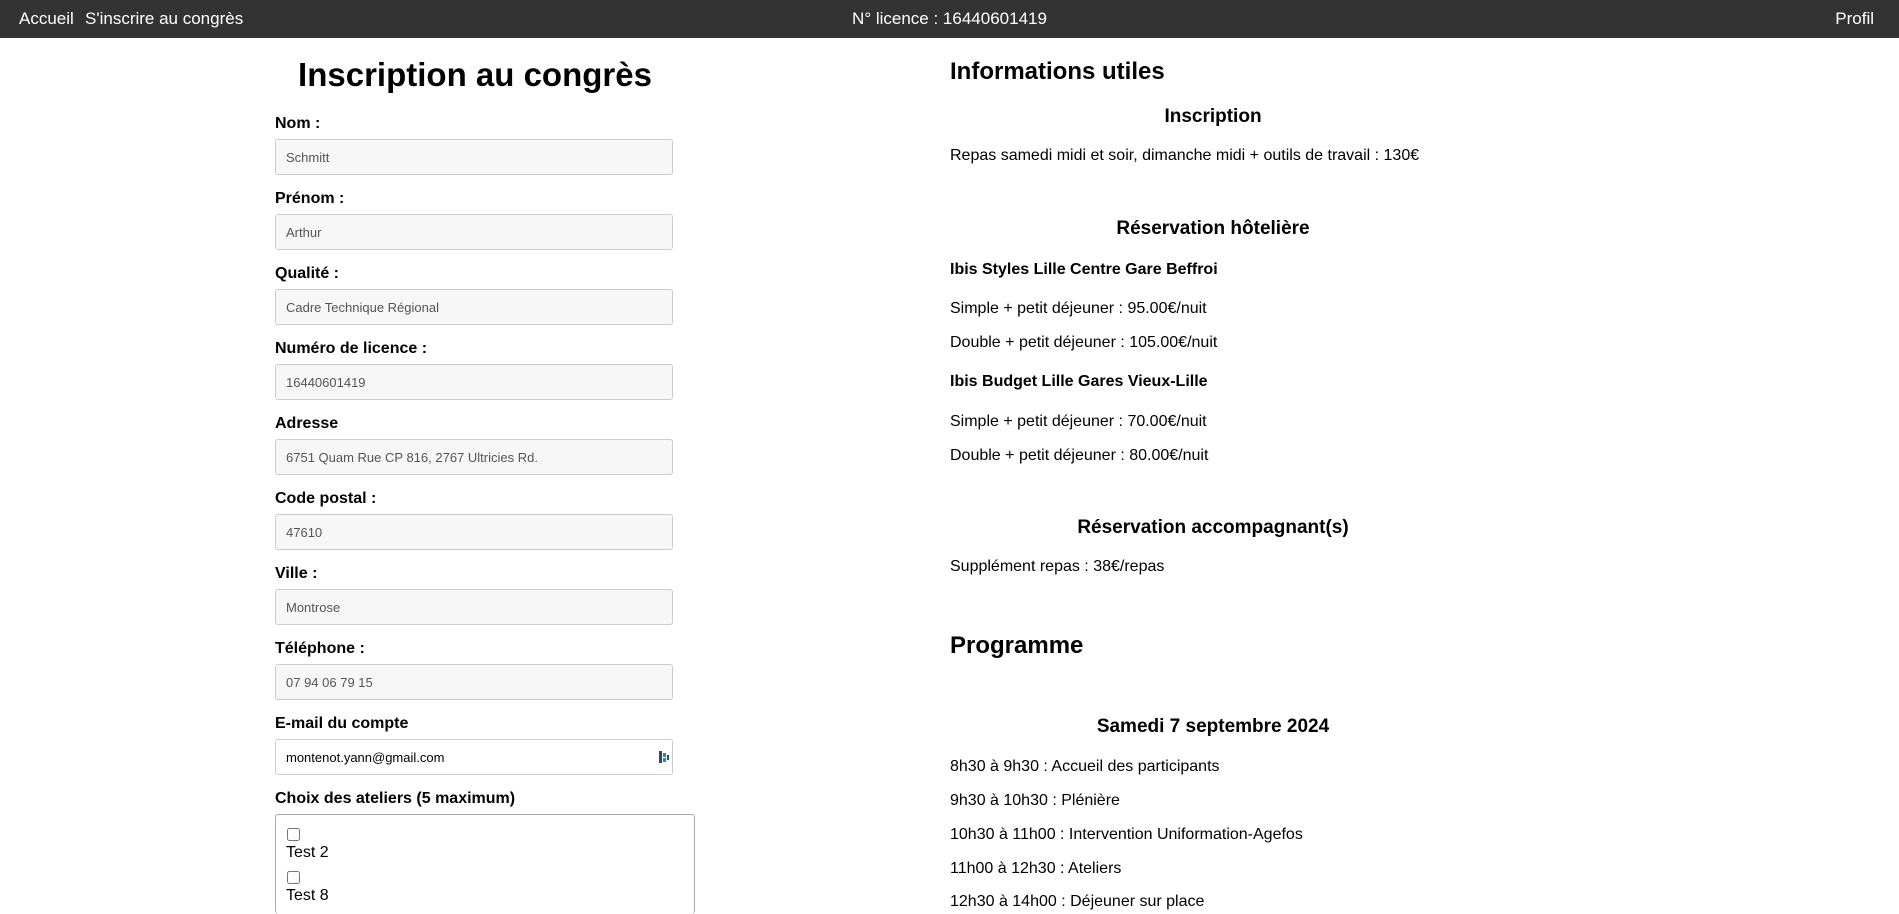  Describe the element at coordinates (1078, 421) in the screenshot. I see `hotel-price: Simple + petit déjeuner : 70.00€/nuit` at that location.